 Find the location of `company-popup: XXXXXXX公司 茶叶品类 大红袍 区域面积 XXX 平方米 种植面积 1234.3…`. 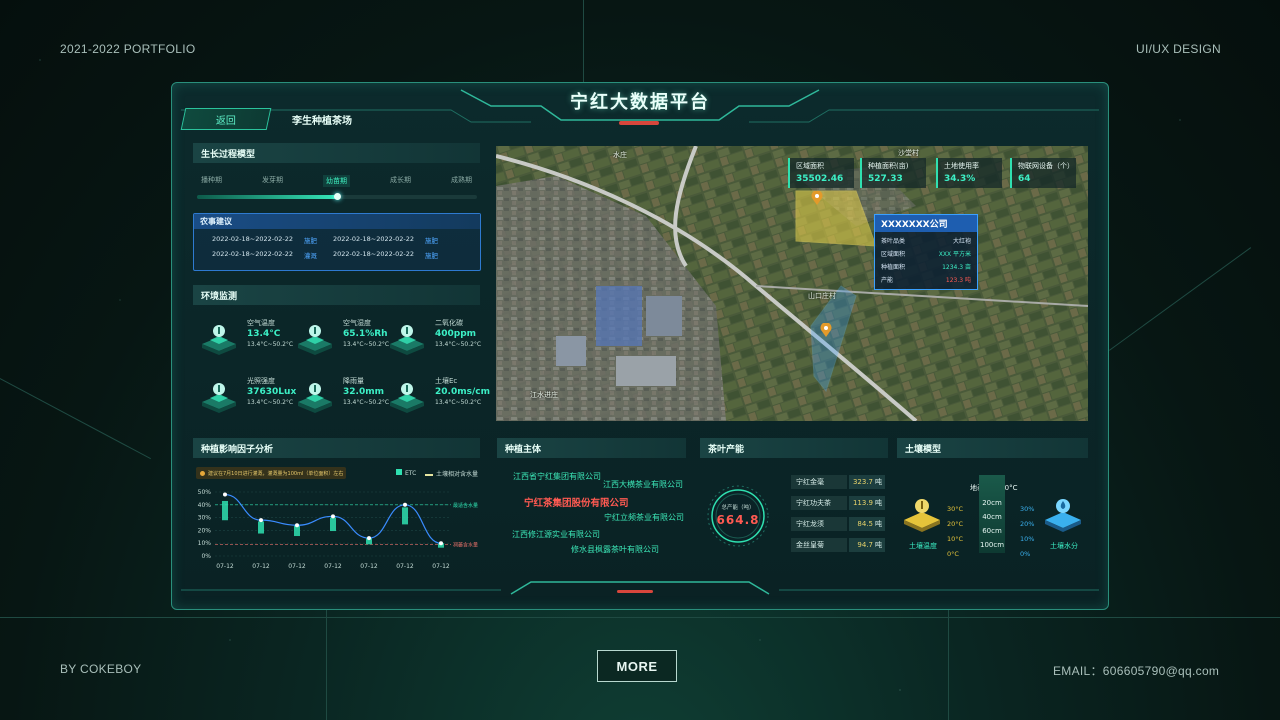

company-popup: XXXXXXX公司 茶叶品类 大红袍 区域面积 XXX 平方米 种植面积 1234.3… is located at coordinates (926, 252).